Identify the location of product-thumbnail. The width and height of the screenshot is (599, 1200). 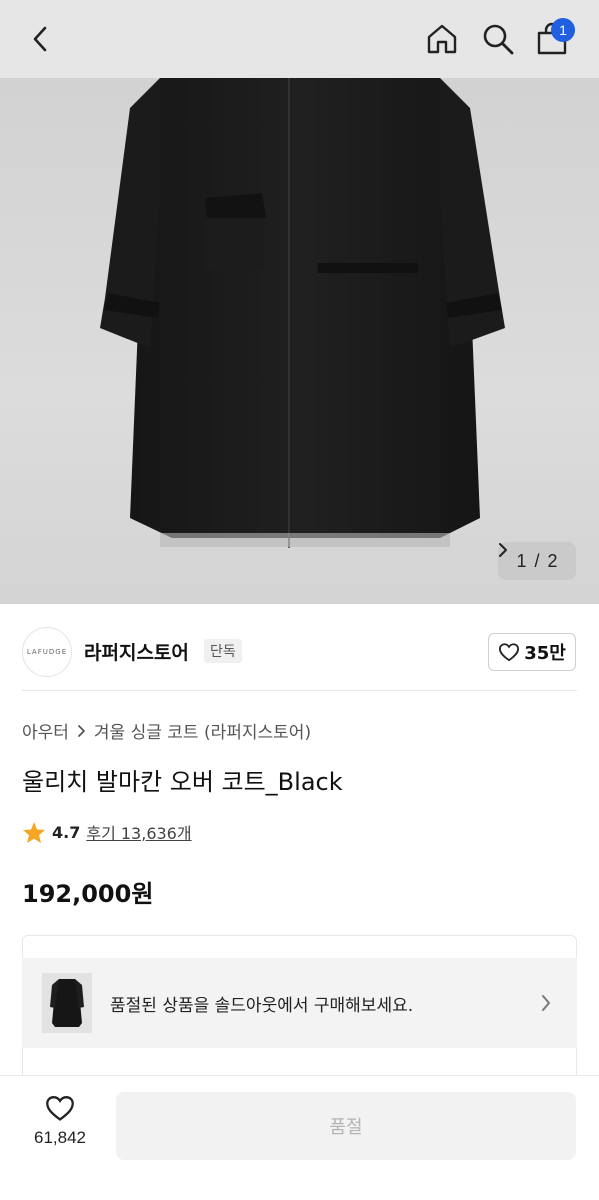
(67, 1003).